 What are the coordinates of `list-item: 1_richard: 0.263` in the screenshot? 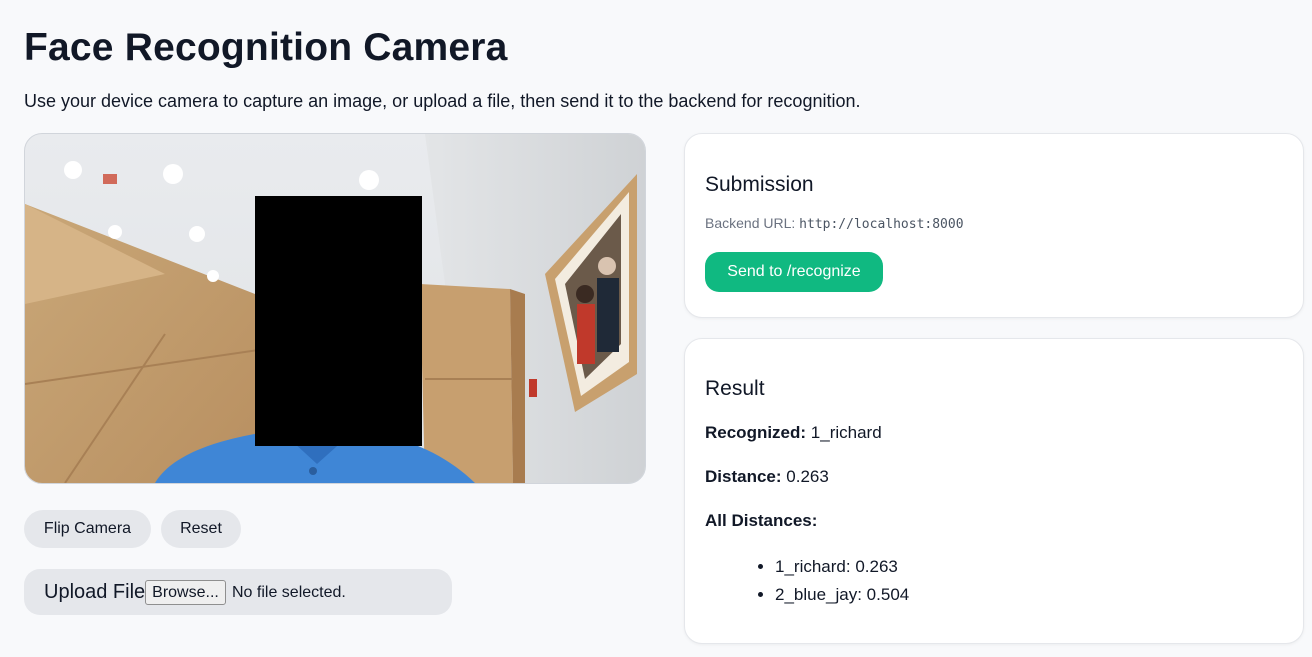 It's located at (842, 567).